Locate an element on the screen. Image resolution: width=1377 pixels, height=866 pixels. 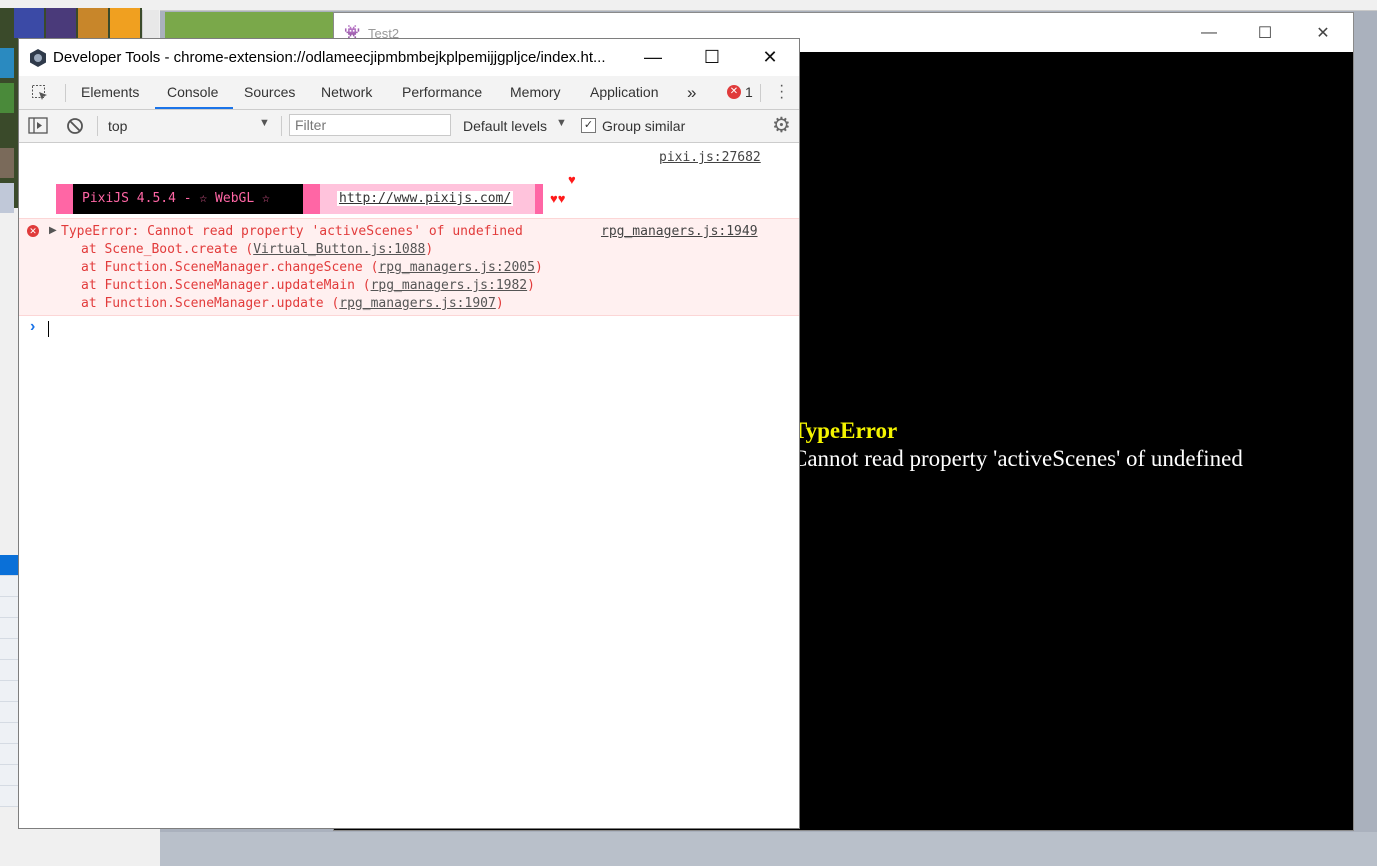
group-similar-label: Group similar is located at coordinates (643, 126).